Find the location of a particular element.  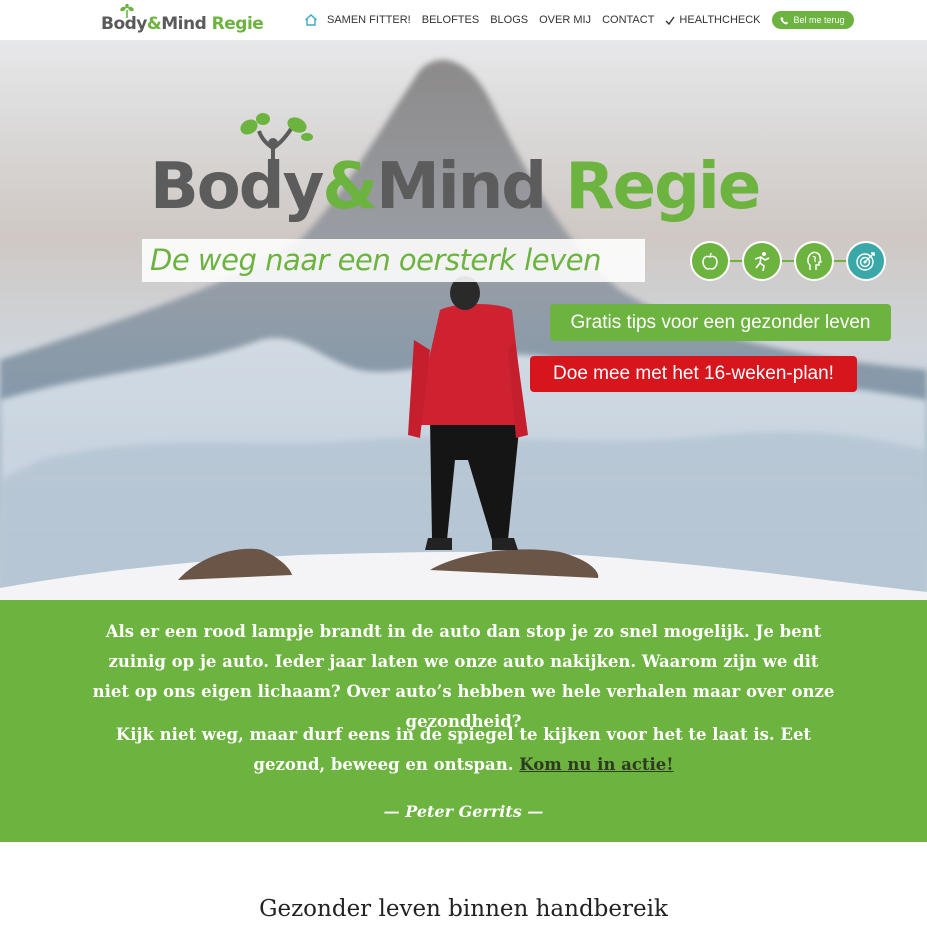

brain-icon is located at coordinates (814, 261).